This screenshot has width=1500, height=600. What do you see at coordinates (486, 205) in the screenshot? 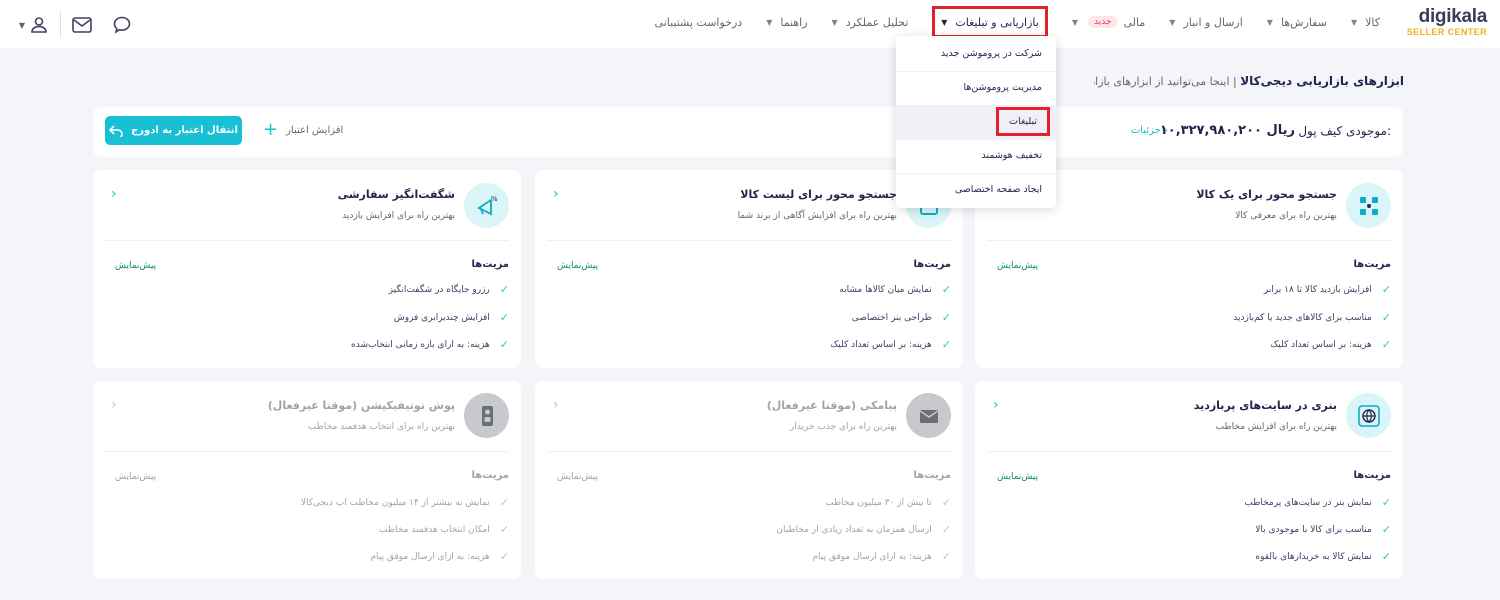
I see `megaphone-icon: %` at bounding box center [486, 205].